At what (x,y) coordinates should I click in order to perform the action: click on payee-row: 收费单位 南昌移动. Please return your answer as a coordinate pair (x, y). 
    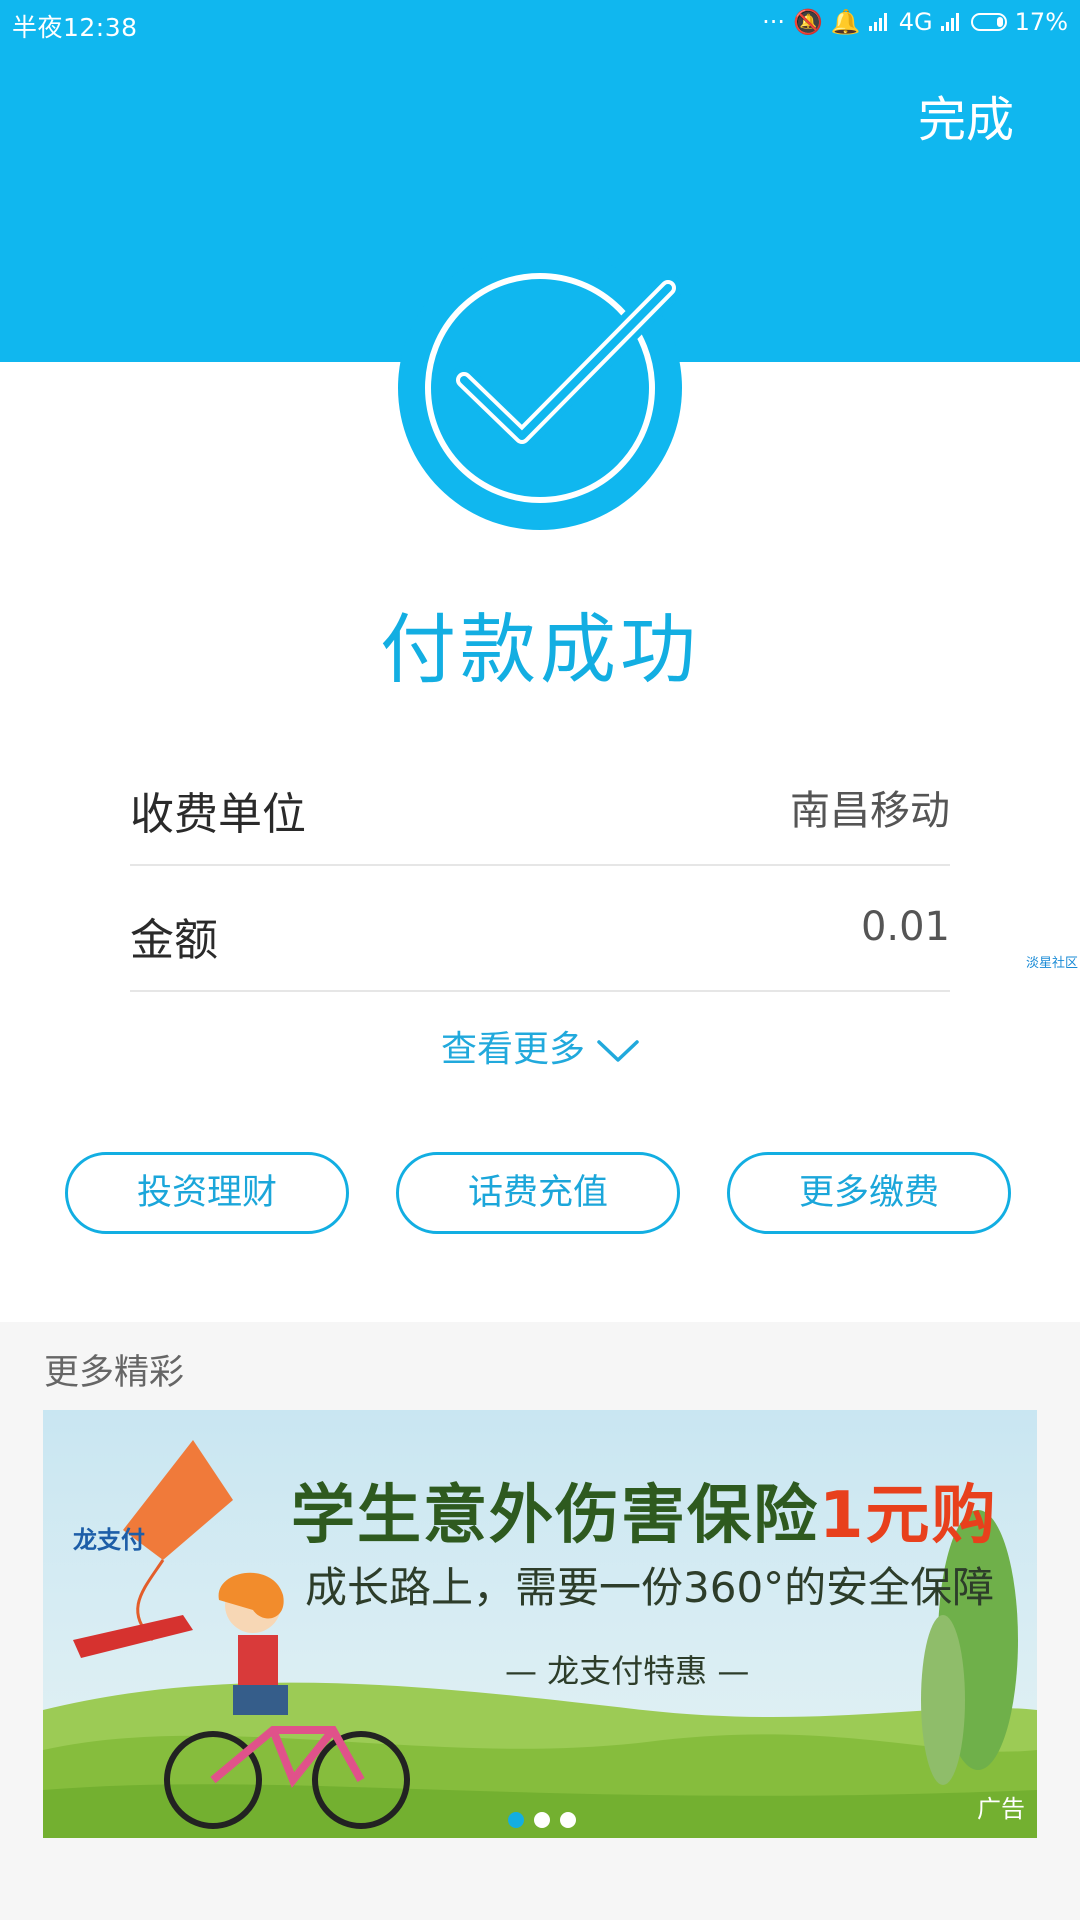
    Looking at the image, I should click on (540, 802).